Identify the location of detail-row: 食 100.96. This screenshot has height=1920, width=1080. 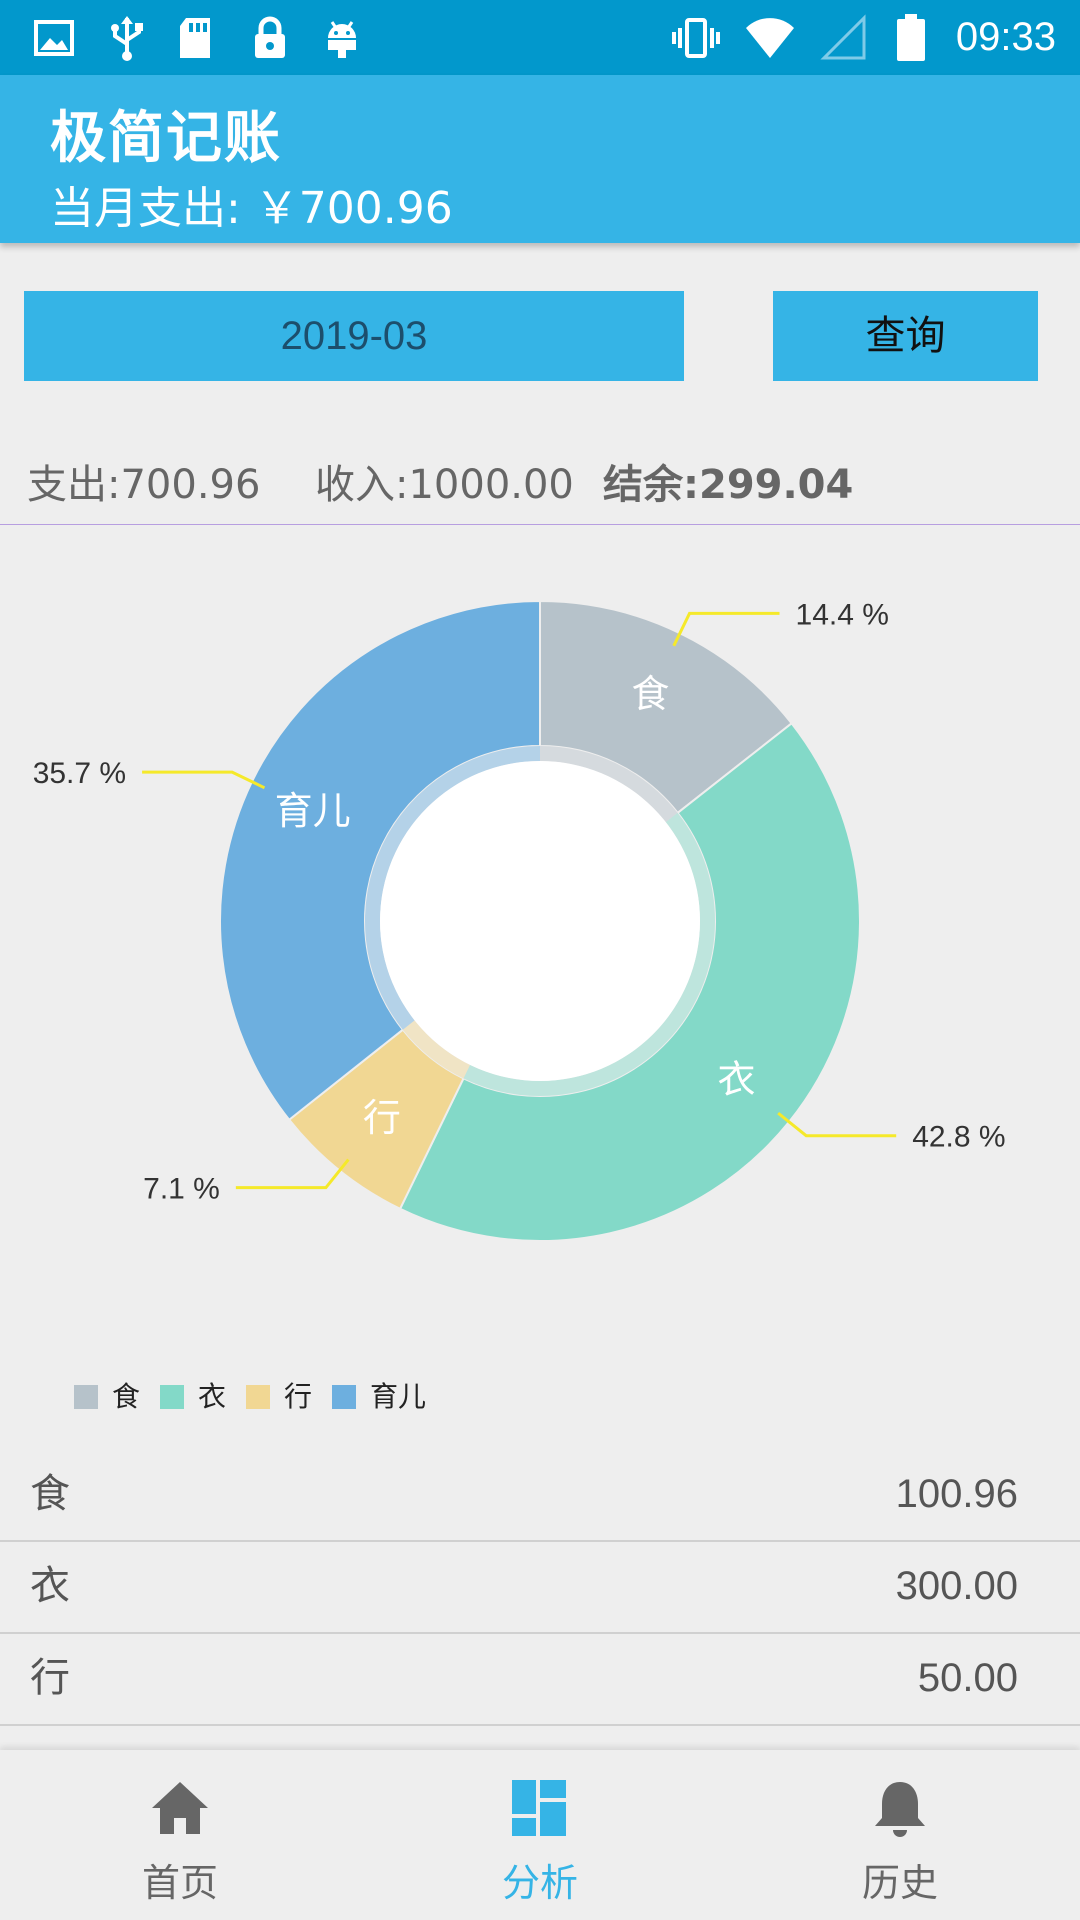
(540, 1495).